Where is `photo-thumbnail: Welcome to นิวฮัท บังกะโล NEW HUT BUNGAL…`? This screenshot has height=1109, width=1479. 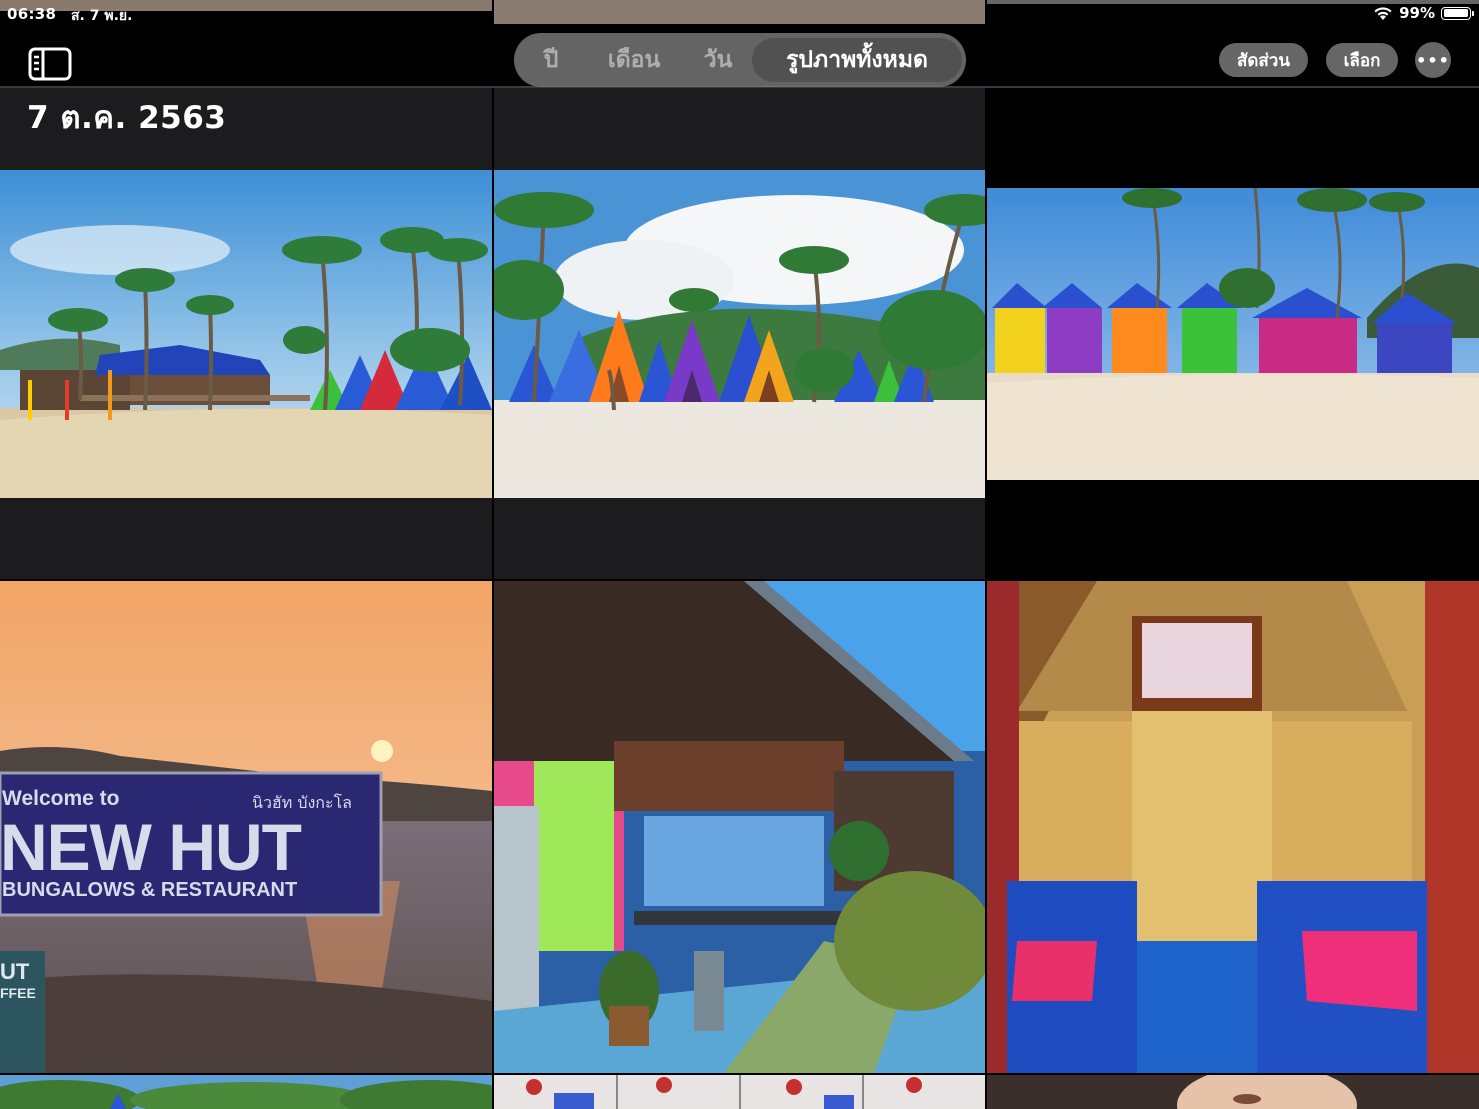 photo-thumbnail: Welcome to นิวฮัท บังกะโล NEW HUT BUNGAL… is located at coordinates (246, 827).